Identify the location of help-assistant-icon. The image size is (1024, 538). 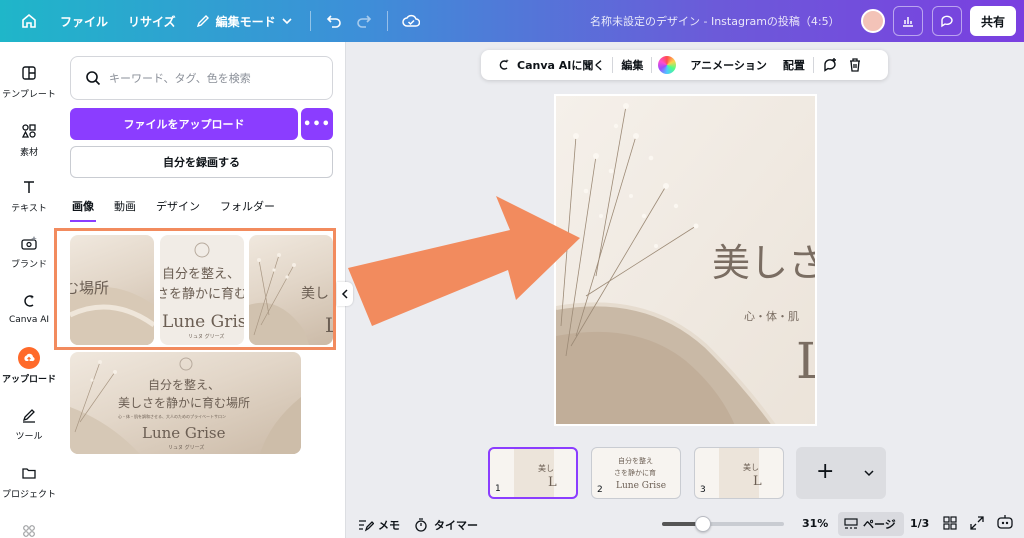
(1005, 522).